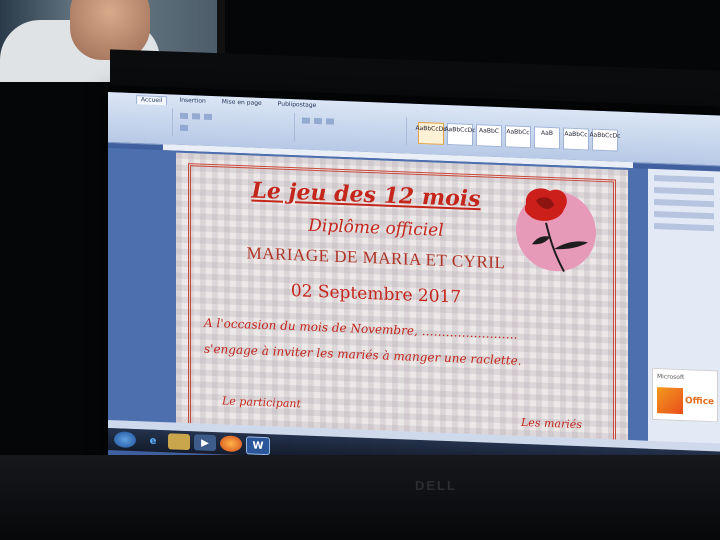 The height and width of the screenshot is (540, 720). Describe the element at coordinates (556, 230) in the screenshot. I see `rose-icon` at that location.